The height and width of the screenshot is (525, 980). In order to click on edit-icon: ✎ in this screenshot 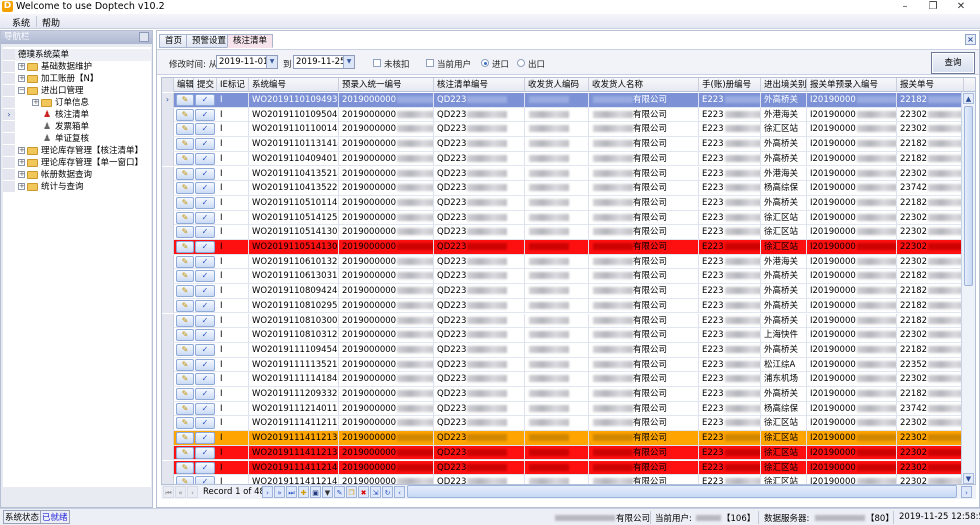, I will do `click(339, 492)`.